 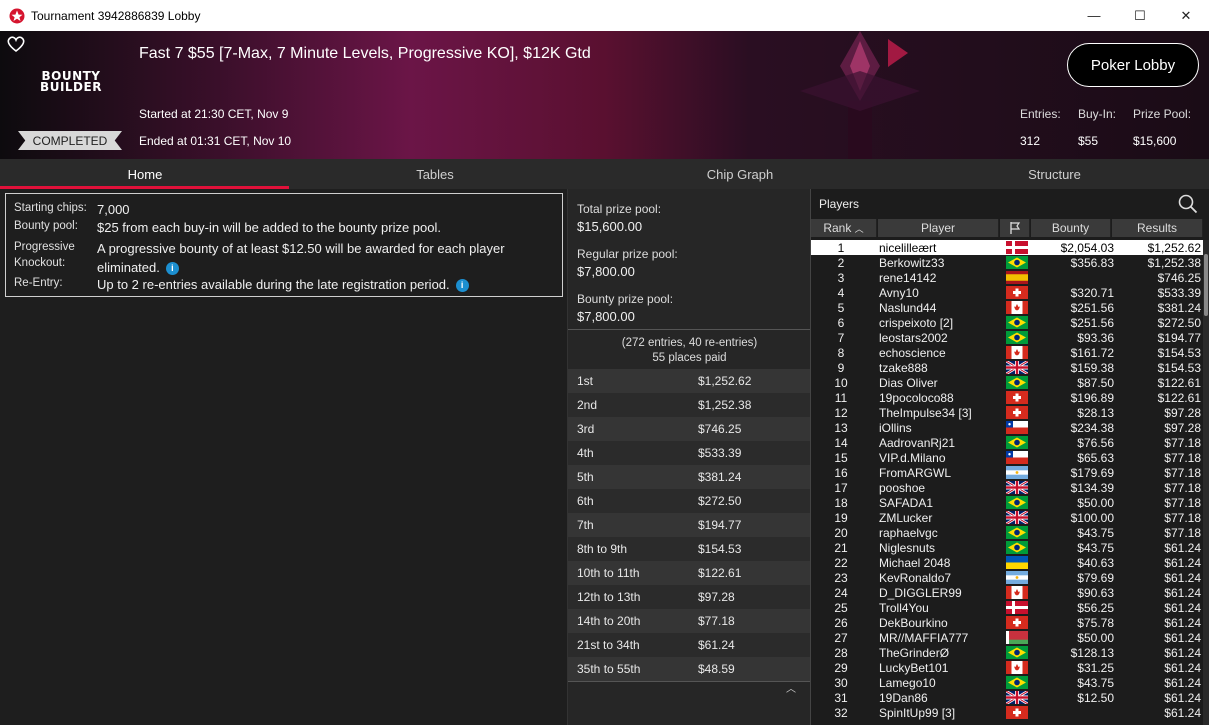 What do you see at coordinates (908, 247) in the screenshot?
I see `player-name: nicelilleært` at bounding box center [908, 247].